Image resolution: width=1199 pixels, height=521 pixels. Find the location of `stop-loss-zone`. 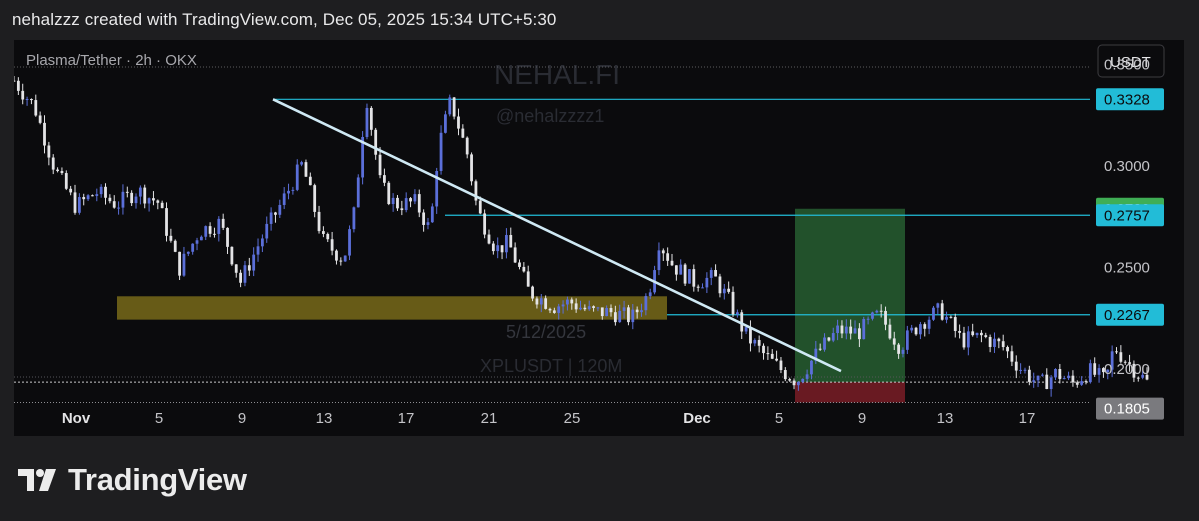

stop-loss-zone is located at coordinates (850, 392).